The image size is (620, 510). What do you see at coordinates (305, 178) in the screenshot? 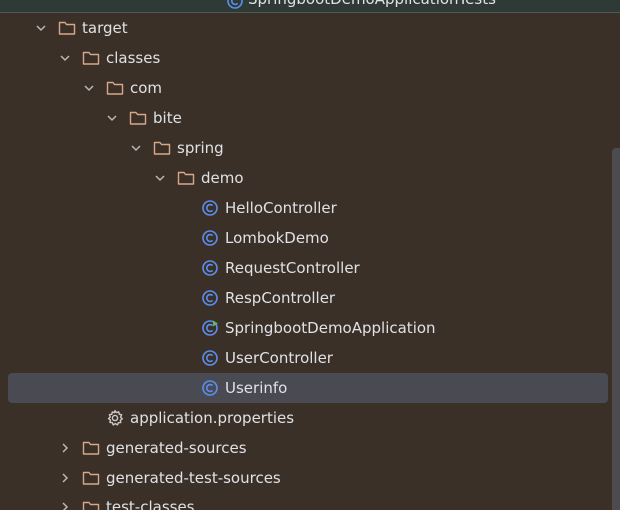
I see `tree-item-demo: demo` at bounding box center [305, 178].